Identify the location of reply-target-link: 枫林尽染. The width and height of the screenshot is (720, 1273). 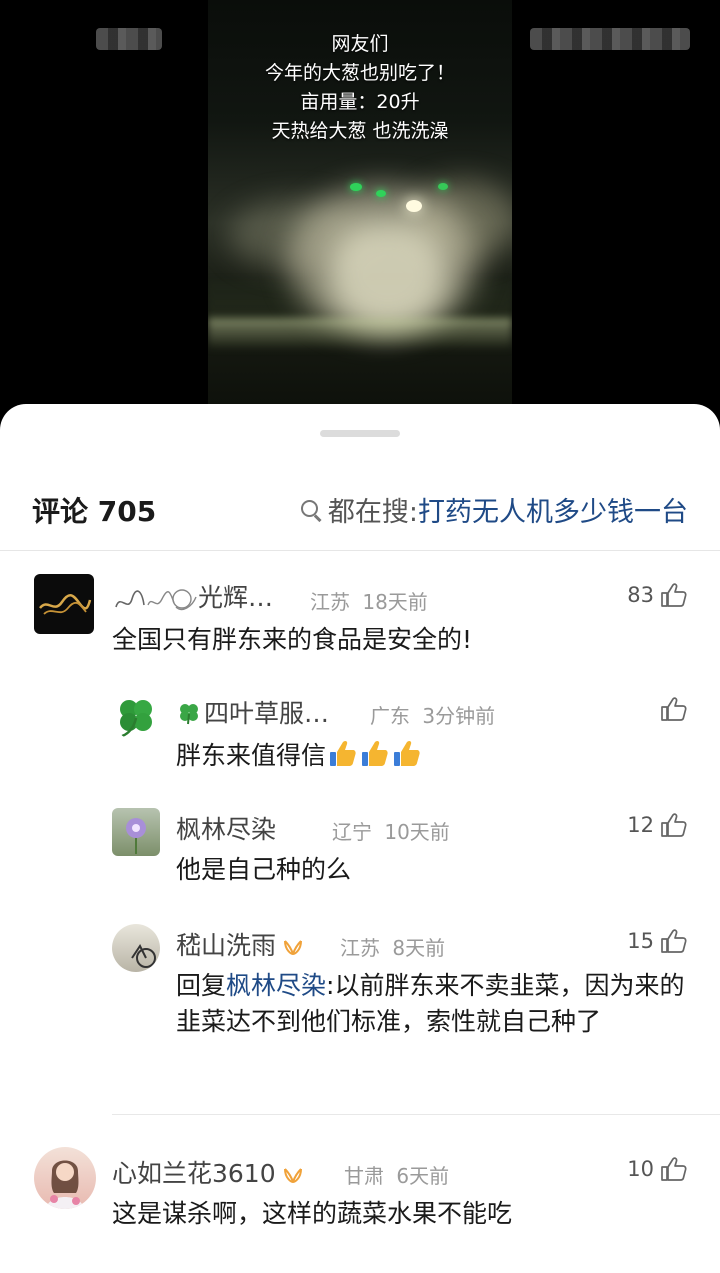
(276, 985).